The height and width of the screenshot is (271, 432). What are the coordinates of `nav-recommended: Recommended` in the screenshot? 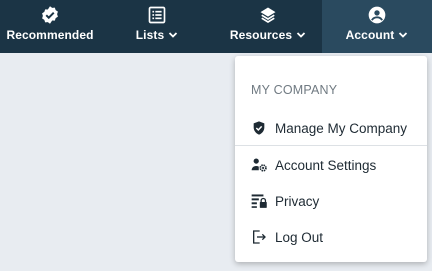 It's located at (50, 26).